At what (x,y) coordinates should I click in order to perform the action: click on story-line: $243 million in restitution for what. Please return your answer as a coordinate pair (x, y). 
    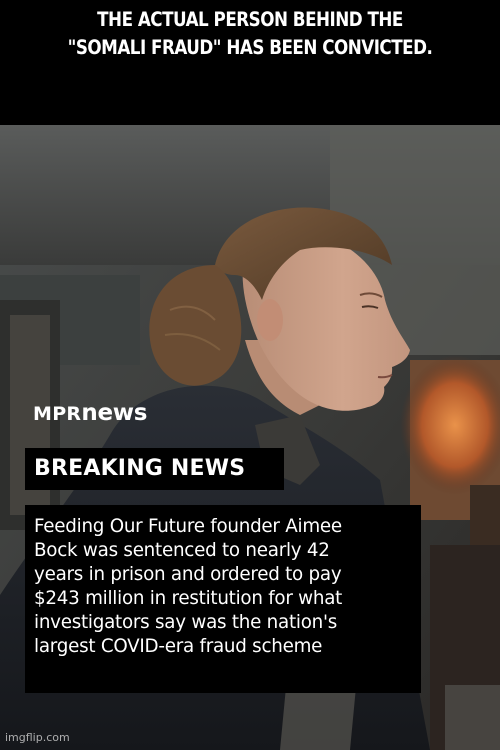
    Looking at the image, I should click on (188, 598).